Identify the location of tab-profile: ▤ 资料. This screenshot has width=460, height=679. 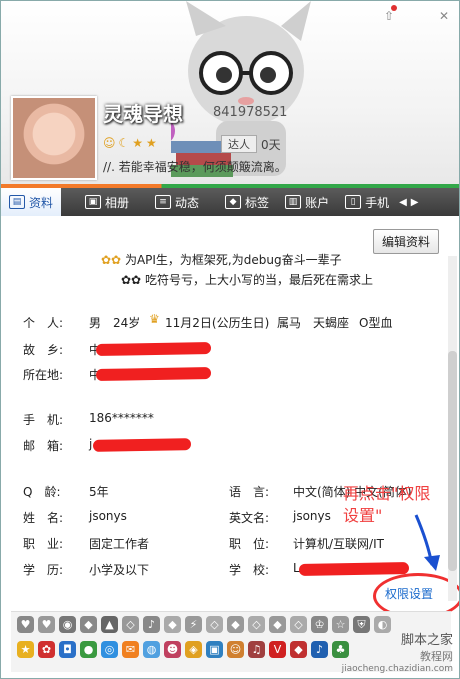
(31, 202).